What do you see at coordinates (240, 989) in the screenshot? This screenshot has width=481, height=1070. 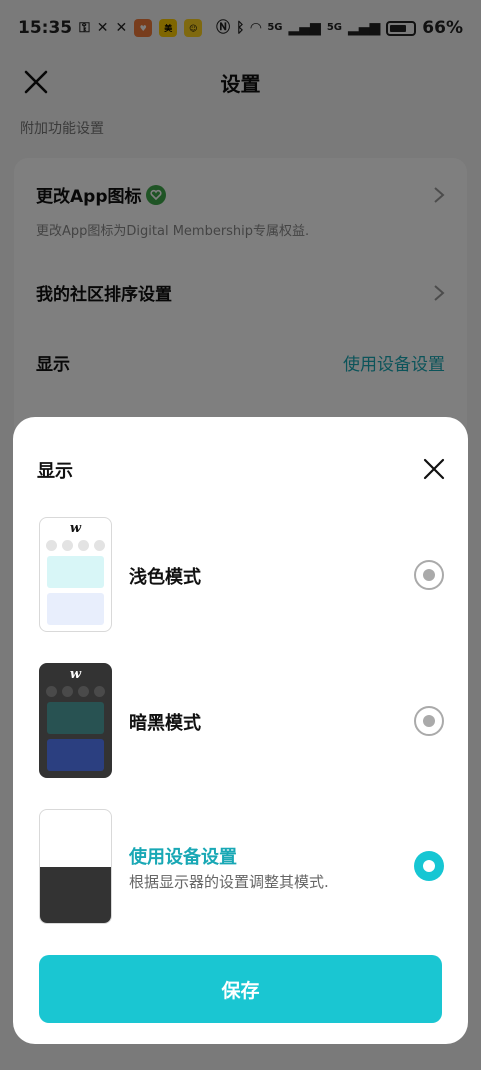 I see `save-button: 保存` at bounding box center [240, 989].